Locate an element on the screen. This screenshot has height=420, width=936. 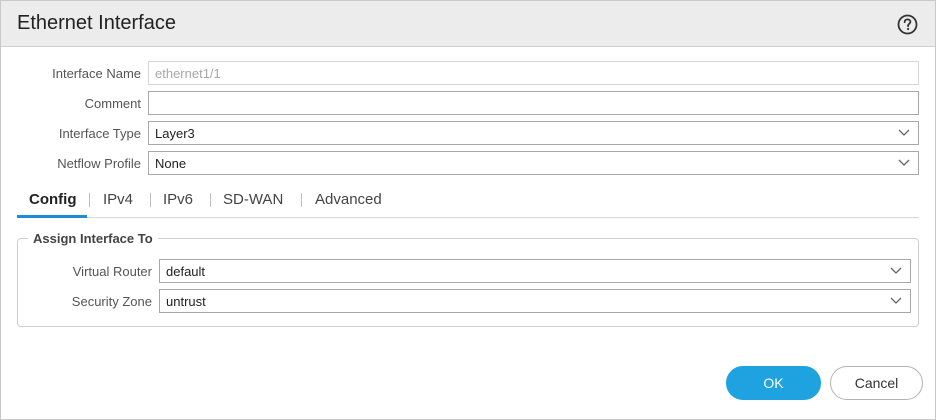
comment-field is located at coordinates (533, 103).